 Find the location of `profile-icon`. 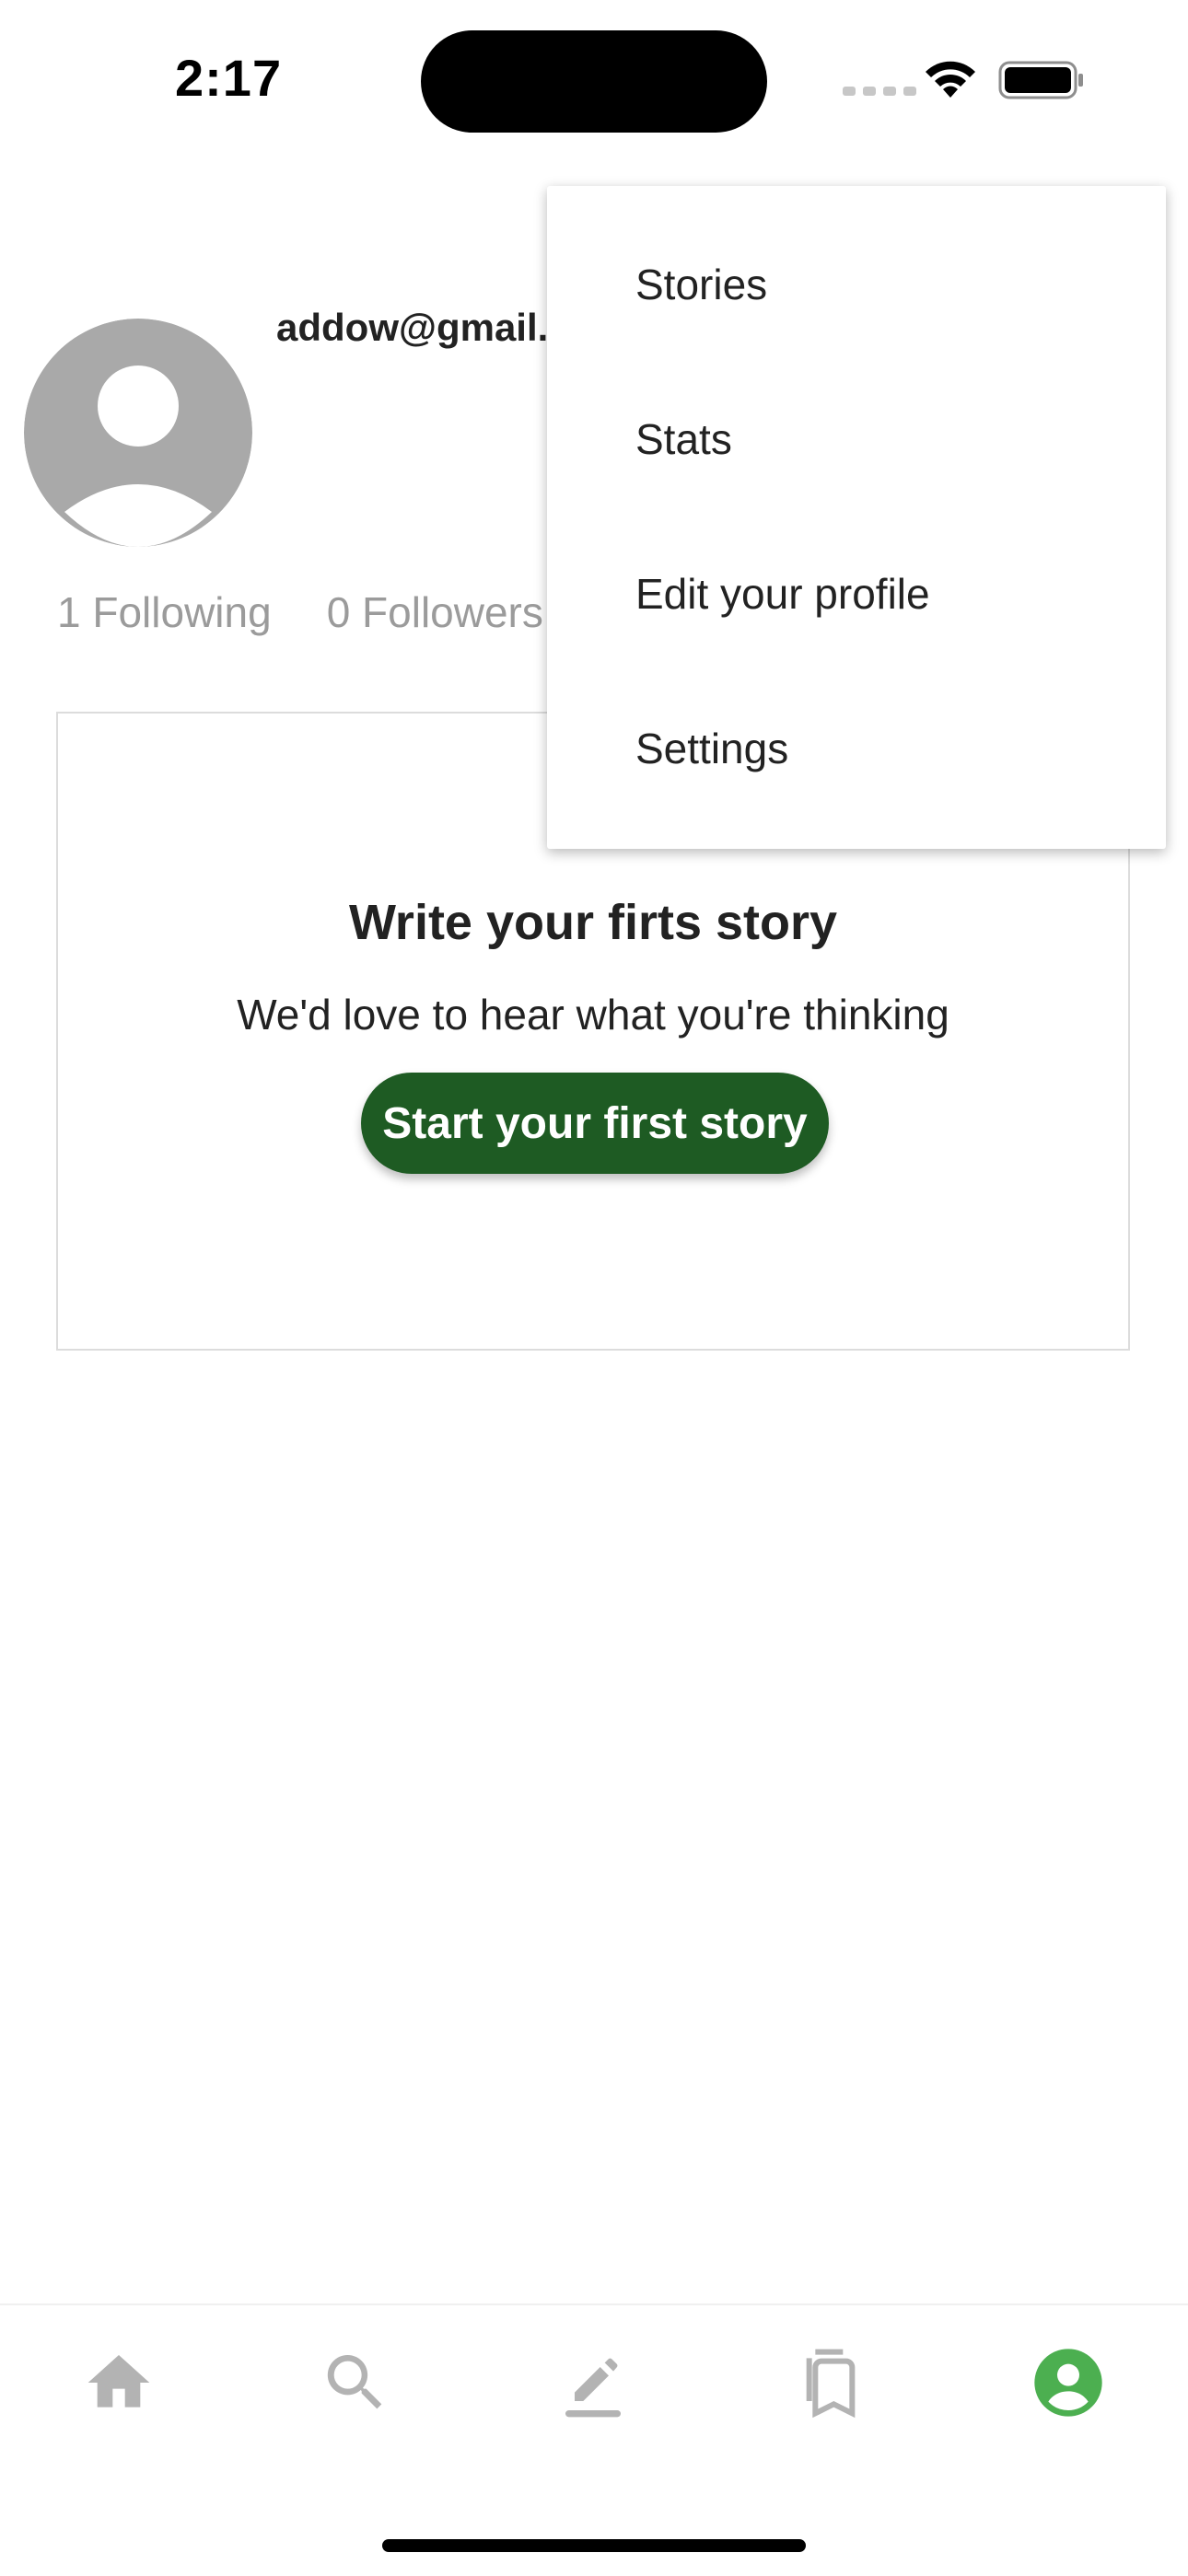

profile-icon is located at coordinates (1068, 2382).